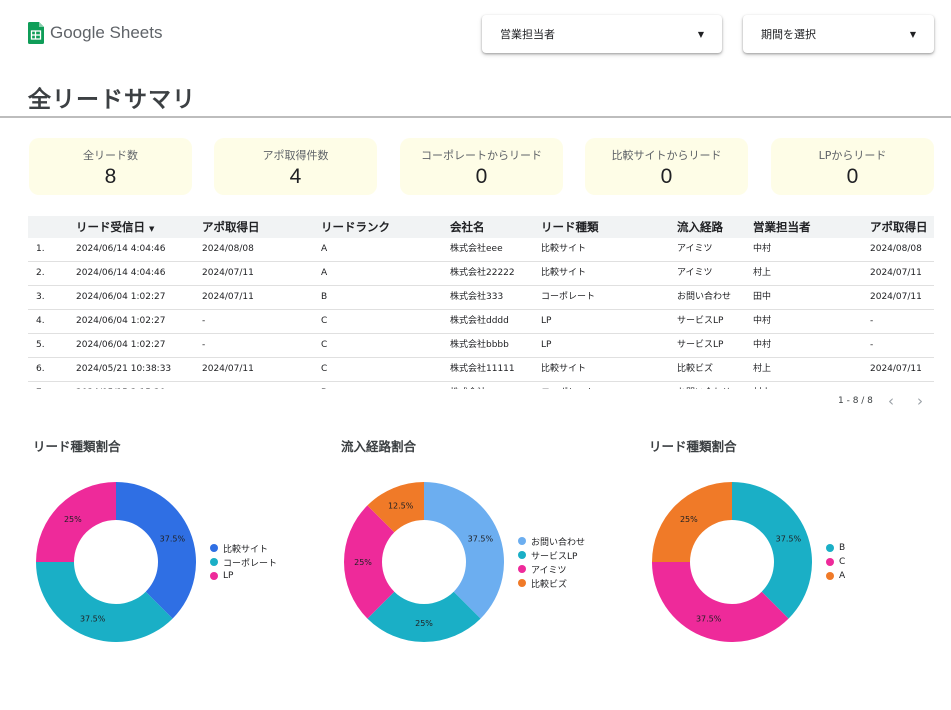  Describe the element at coordinates (693, 446) in the screenshot. I see `chart-title-lead-rank: リード種類割合` at that location.